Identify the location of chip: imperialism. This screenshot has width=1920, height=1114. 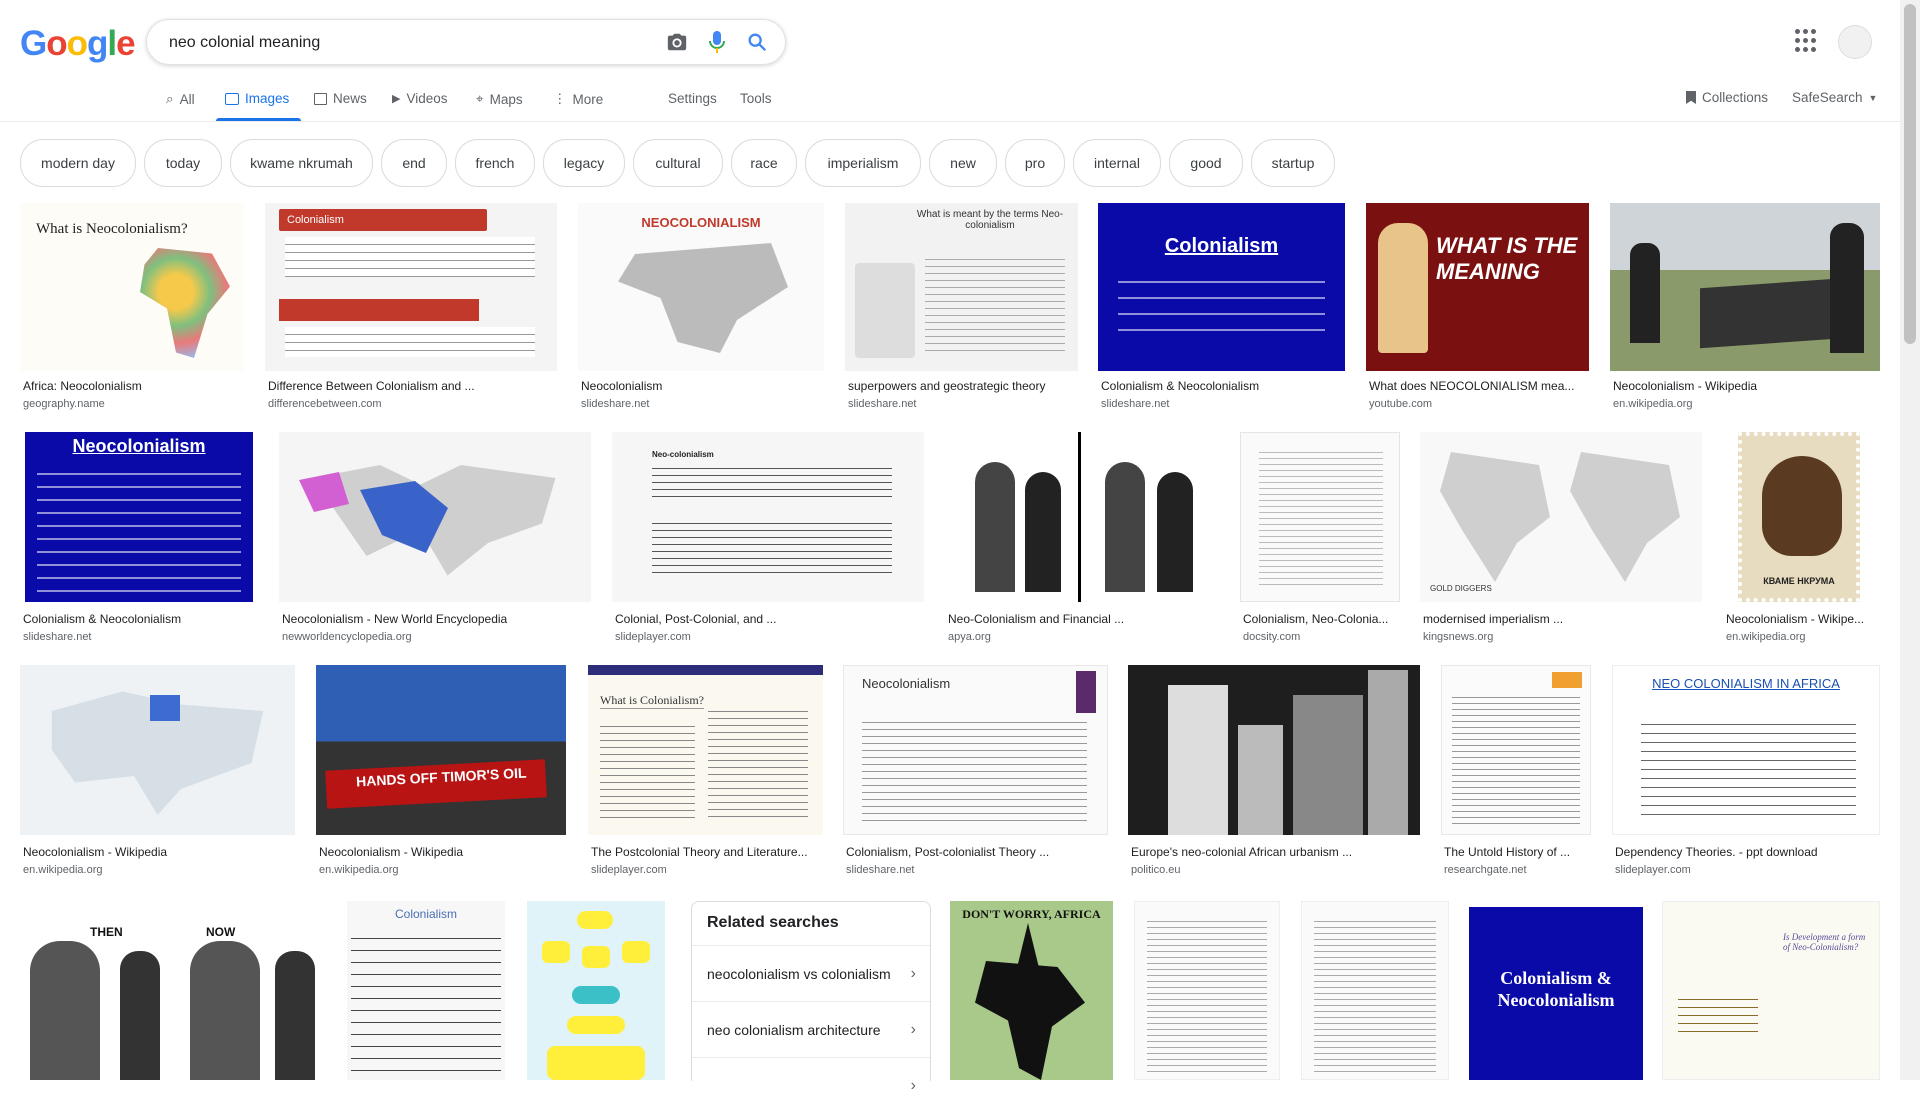
(863, 163).